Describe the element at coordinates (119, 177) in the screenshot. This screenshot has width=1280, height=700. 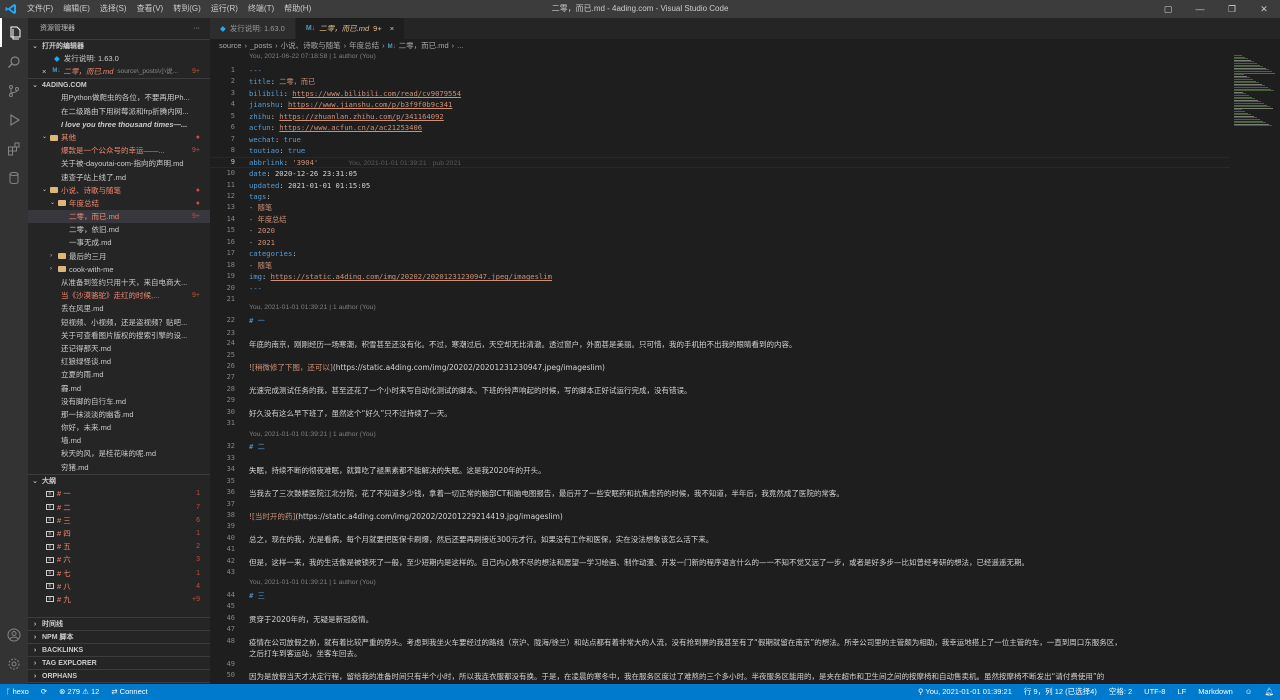
I see `tree-file: 速查子站上线了.md` at that location.